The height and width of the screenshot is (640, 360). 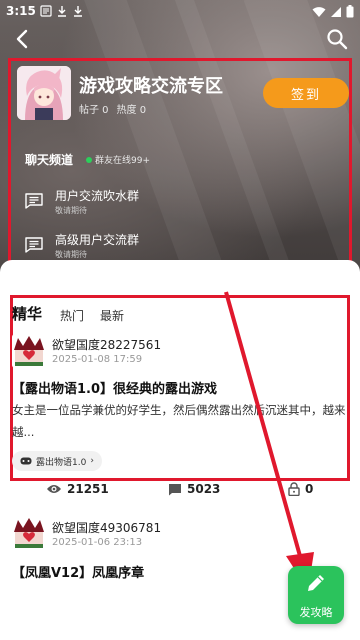 I want to click on lock-count: 0, so click(x=309, y=489).